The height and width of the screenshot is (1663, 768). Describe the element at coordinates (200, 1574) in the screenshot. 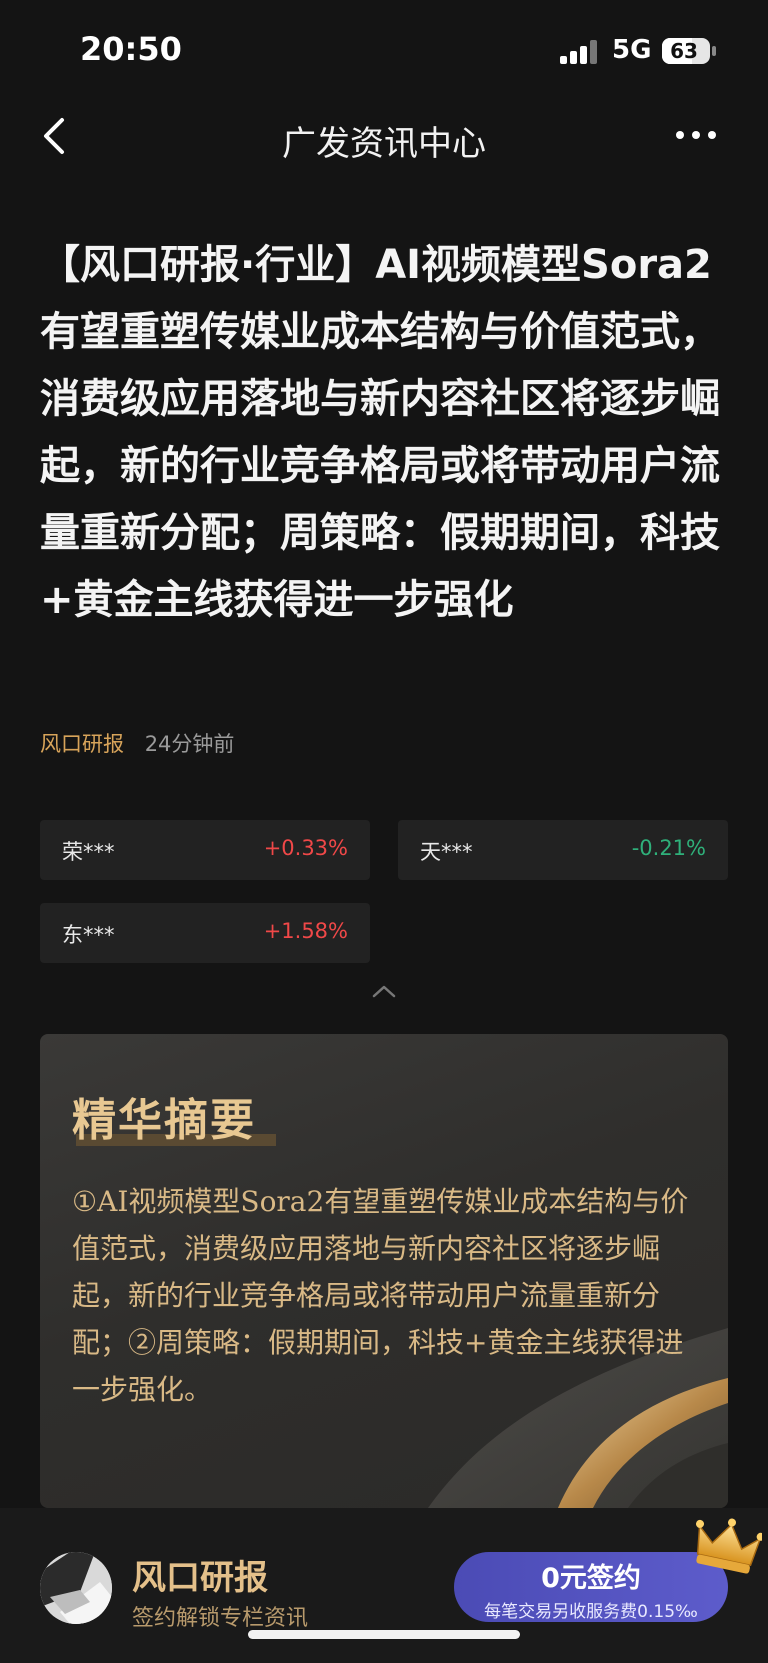

I see `column-name: 风口研报` at that location.